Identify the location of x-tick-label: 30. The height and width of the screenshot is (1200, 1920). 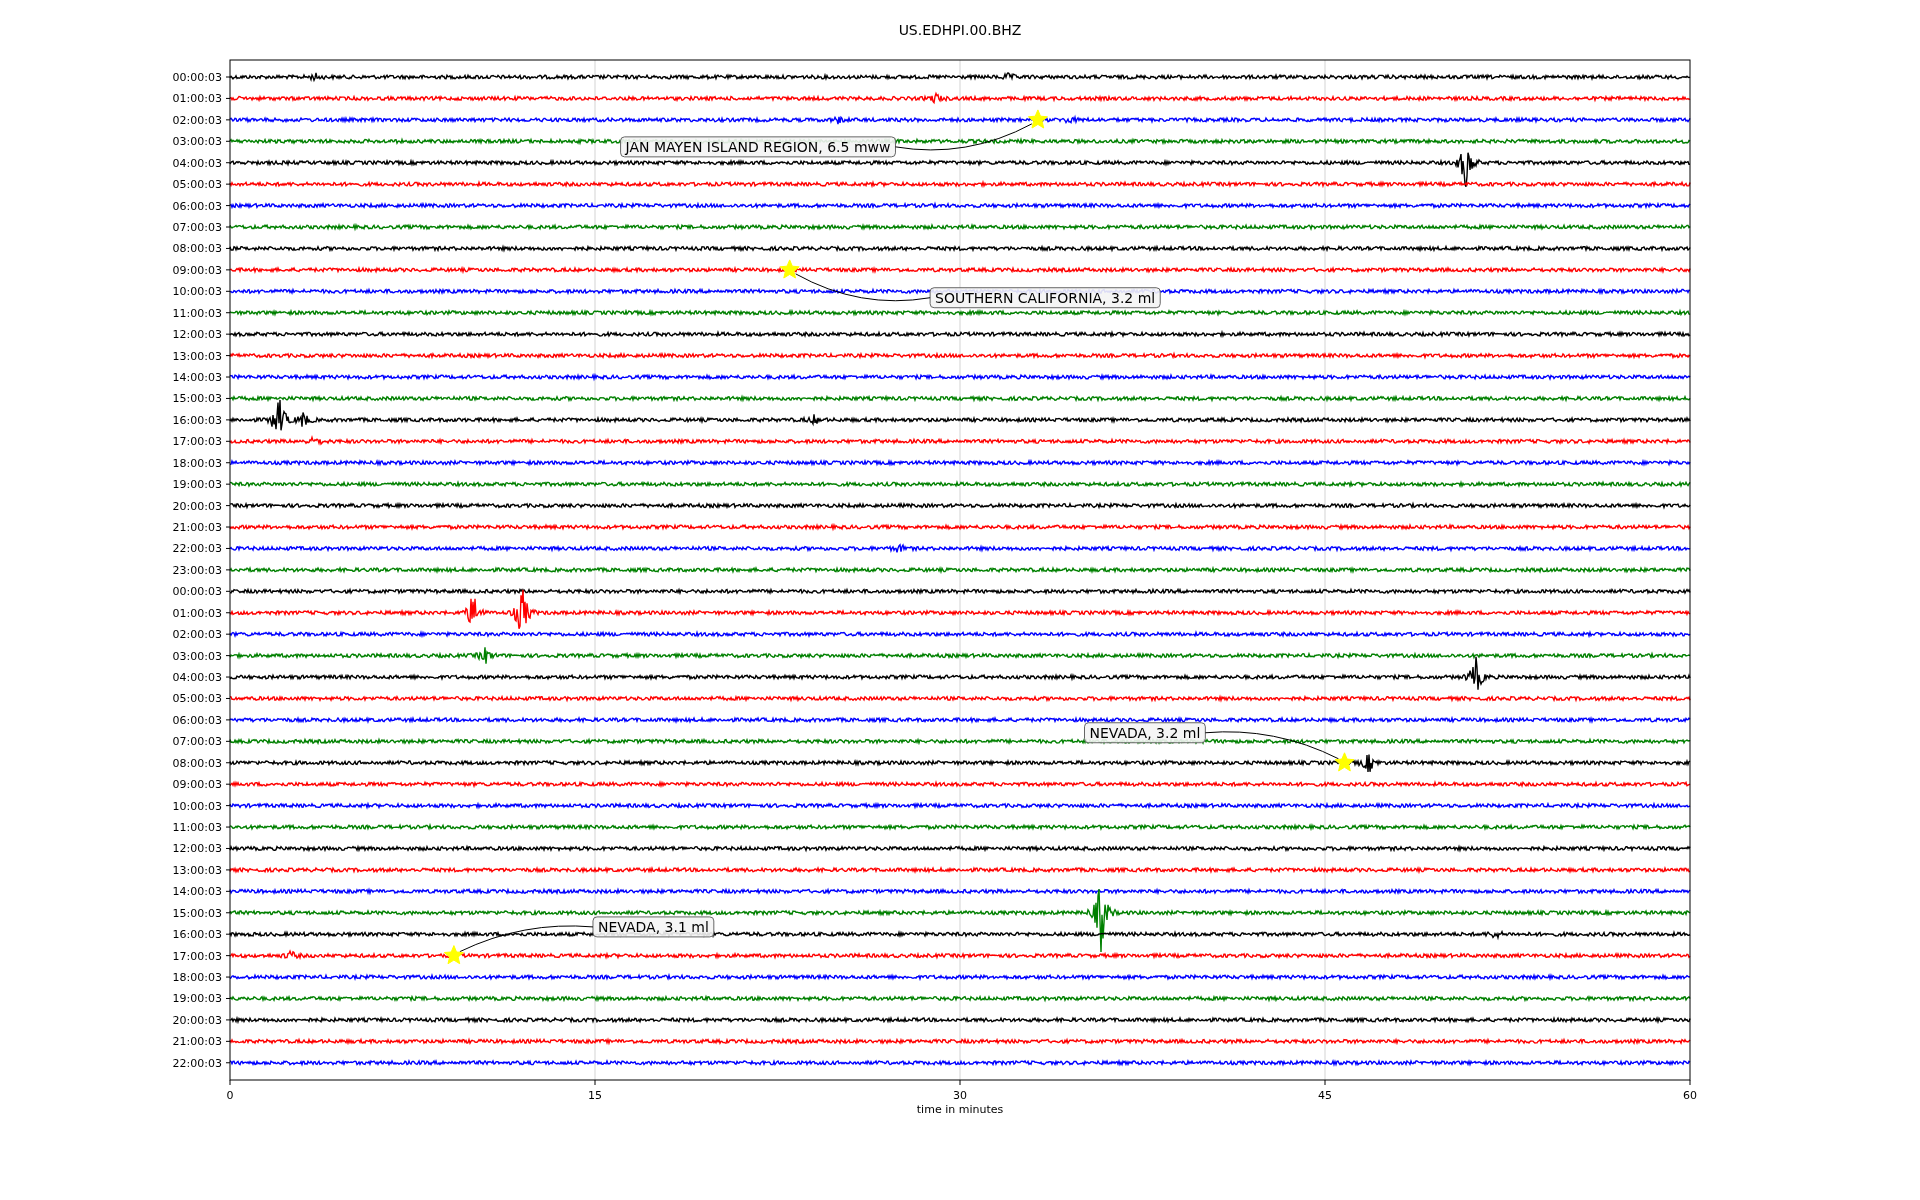
(960, 1095).